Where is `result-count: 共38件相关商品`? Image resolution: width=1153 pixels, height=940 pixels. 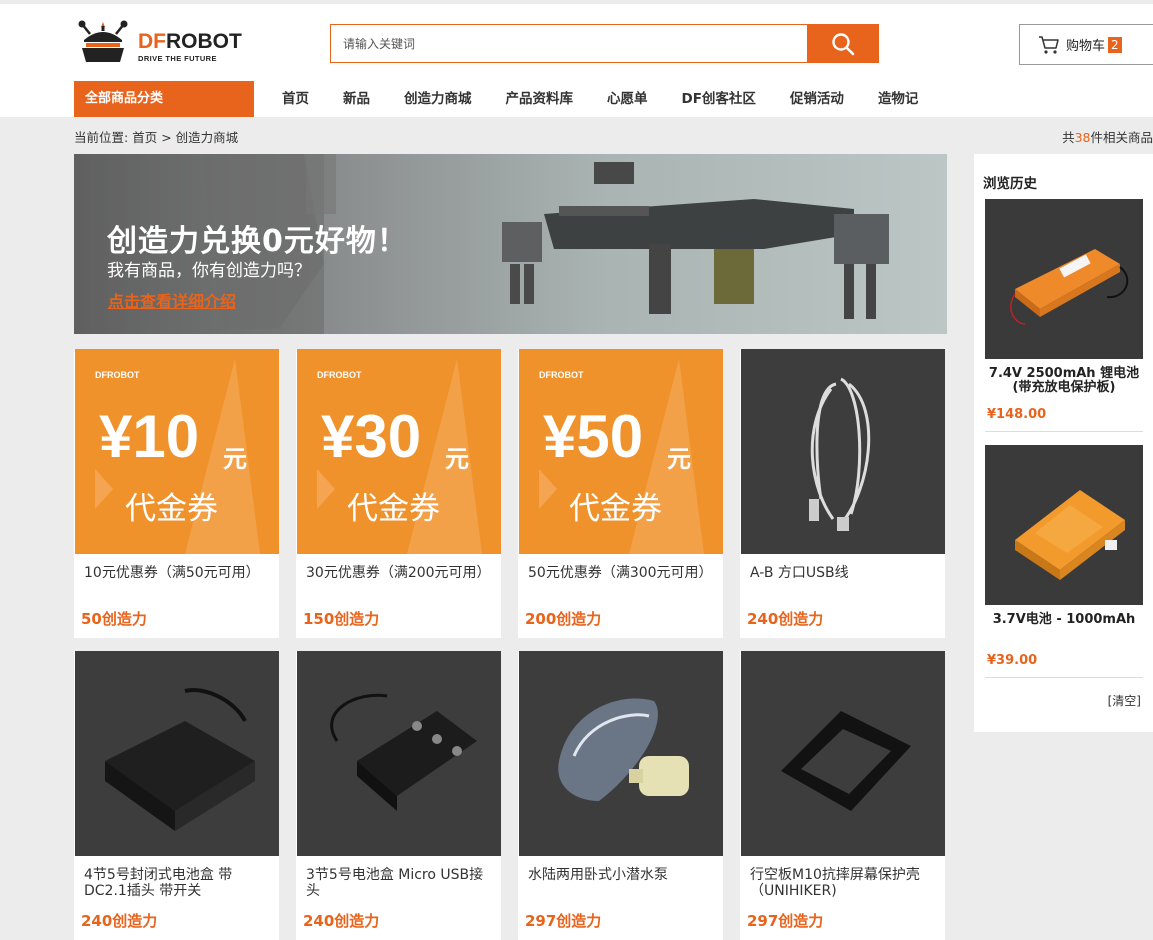
result-count: 共38件相关商品 is located at coordinates (1107, 136).